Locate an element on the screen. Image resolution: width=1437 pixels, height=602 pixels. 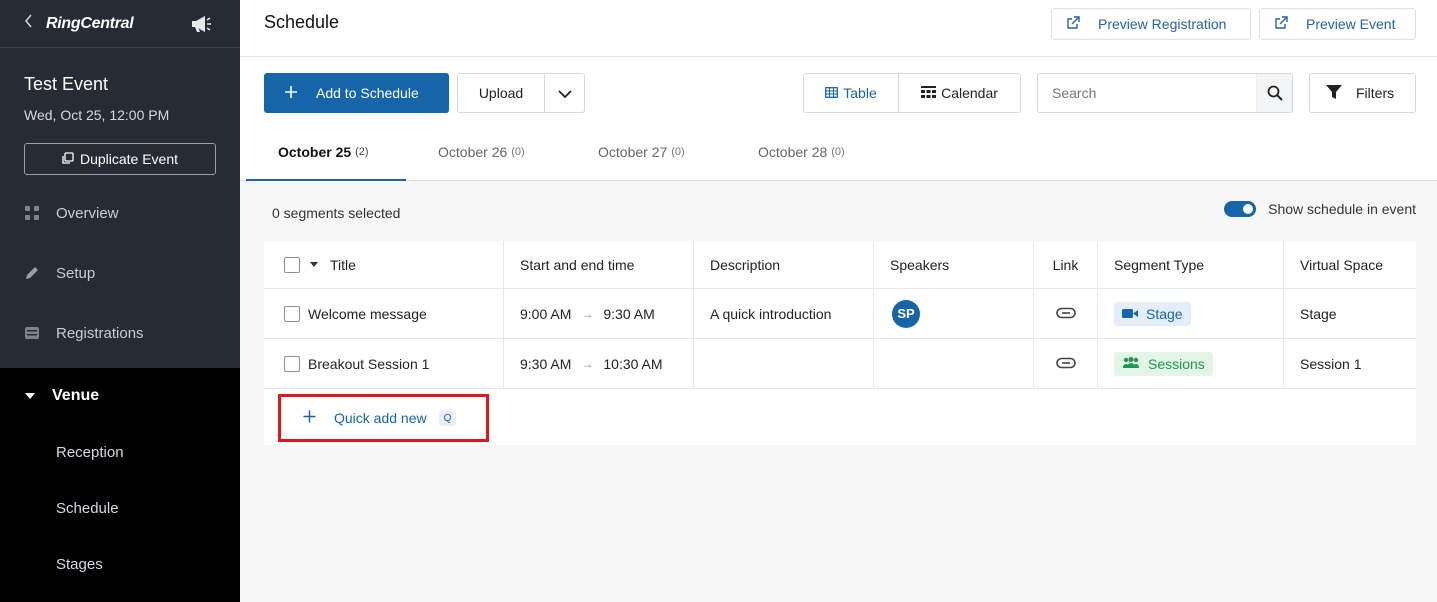
segment-type-label: Stage is located at coordinates (1164, 313).